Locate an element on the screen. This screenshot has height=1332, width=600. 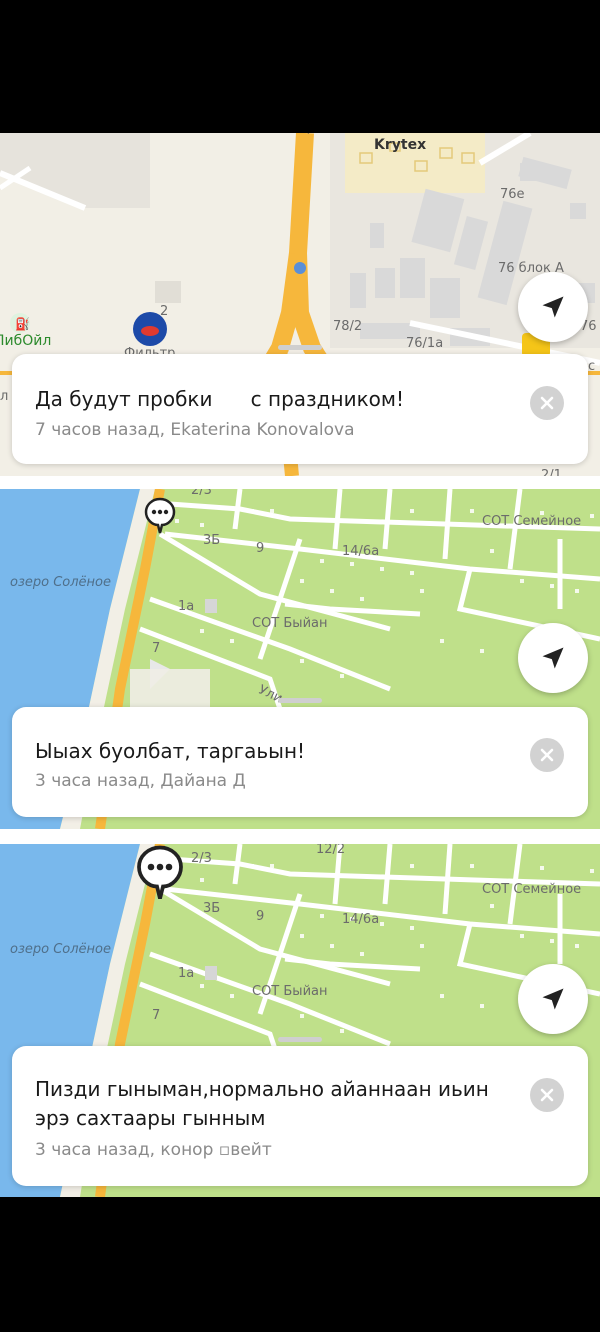
map-label-fuel: ЛибОйл is located at coordinates (26, 341).